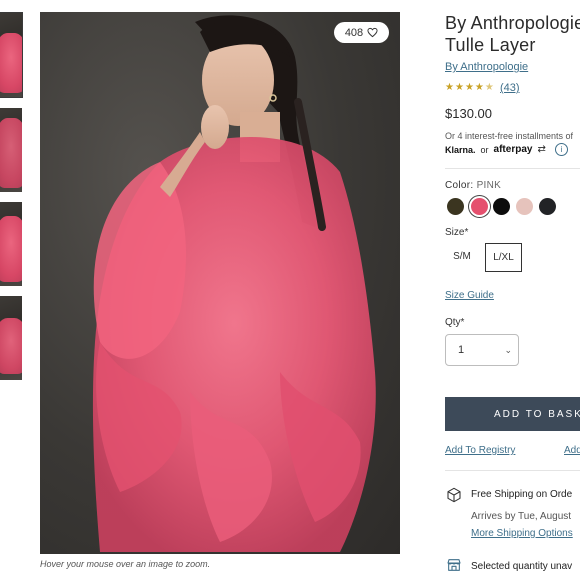  What do you see at coordinates (461, 350) in the screenshot?
I see `quantity-value: 1` at bounding box center [461, 350].